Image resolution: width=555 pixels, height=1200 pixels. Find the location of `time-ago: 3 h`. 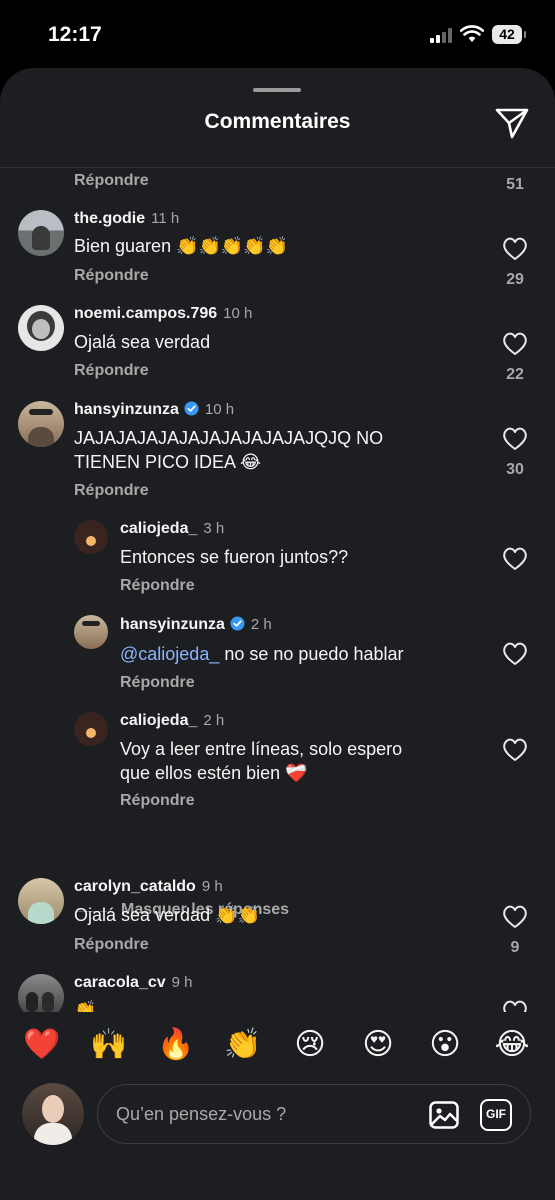

time-ago: 3 h is located at coordinates (214, 528).